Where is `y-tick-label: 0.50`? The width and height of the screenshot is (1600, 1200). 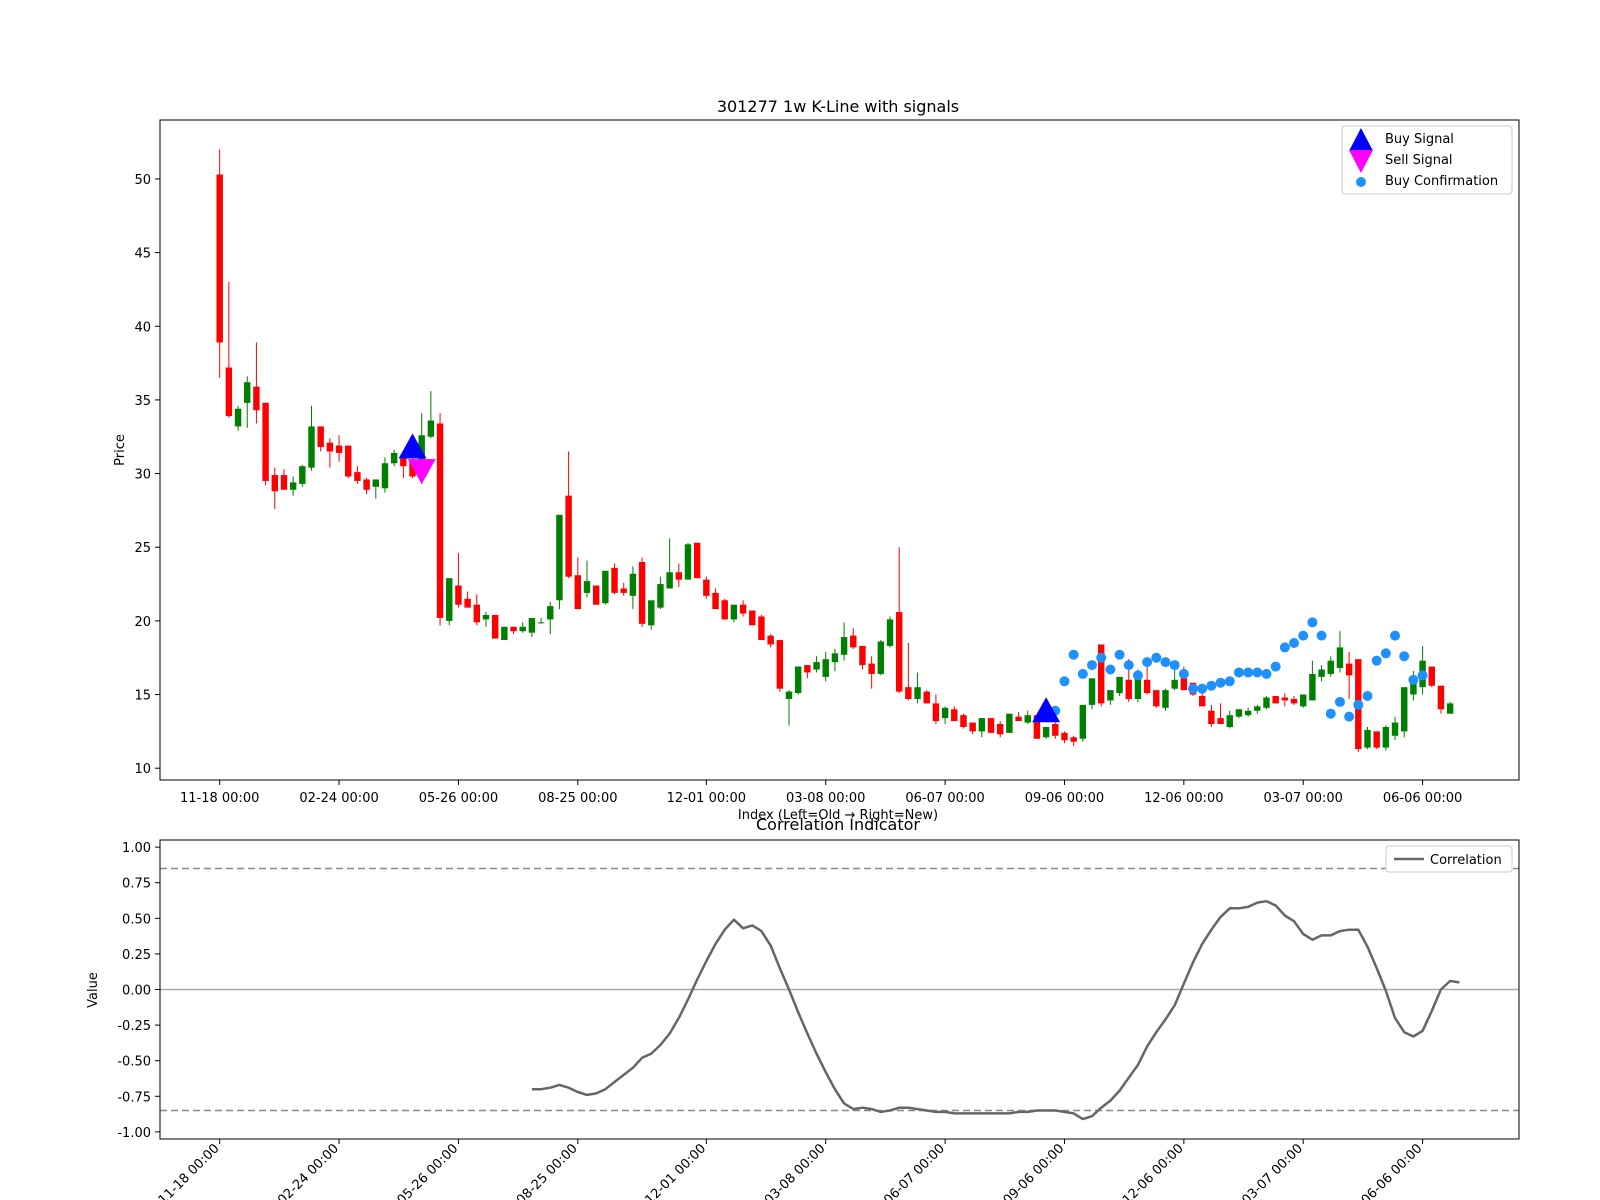
y-tick-label: 0.50 is located at coordinates (136, 919).